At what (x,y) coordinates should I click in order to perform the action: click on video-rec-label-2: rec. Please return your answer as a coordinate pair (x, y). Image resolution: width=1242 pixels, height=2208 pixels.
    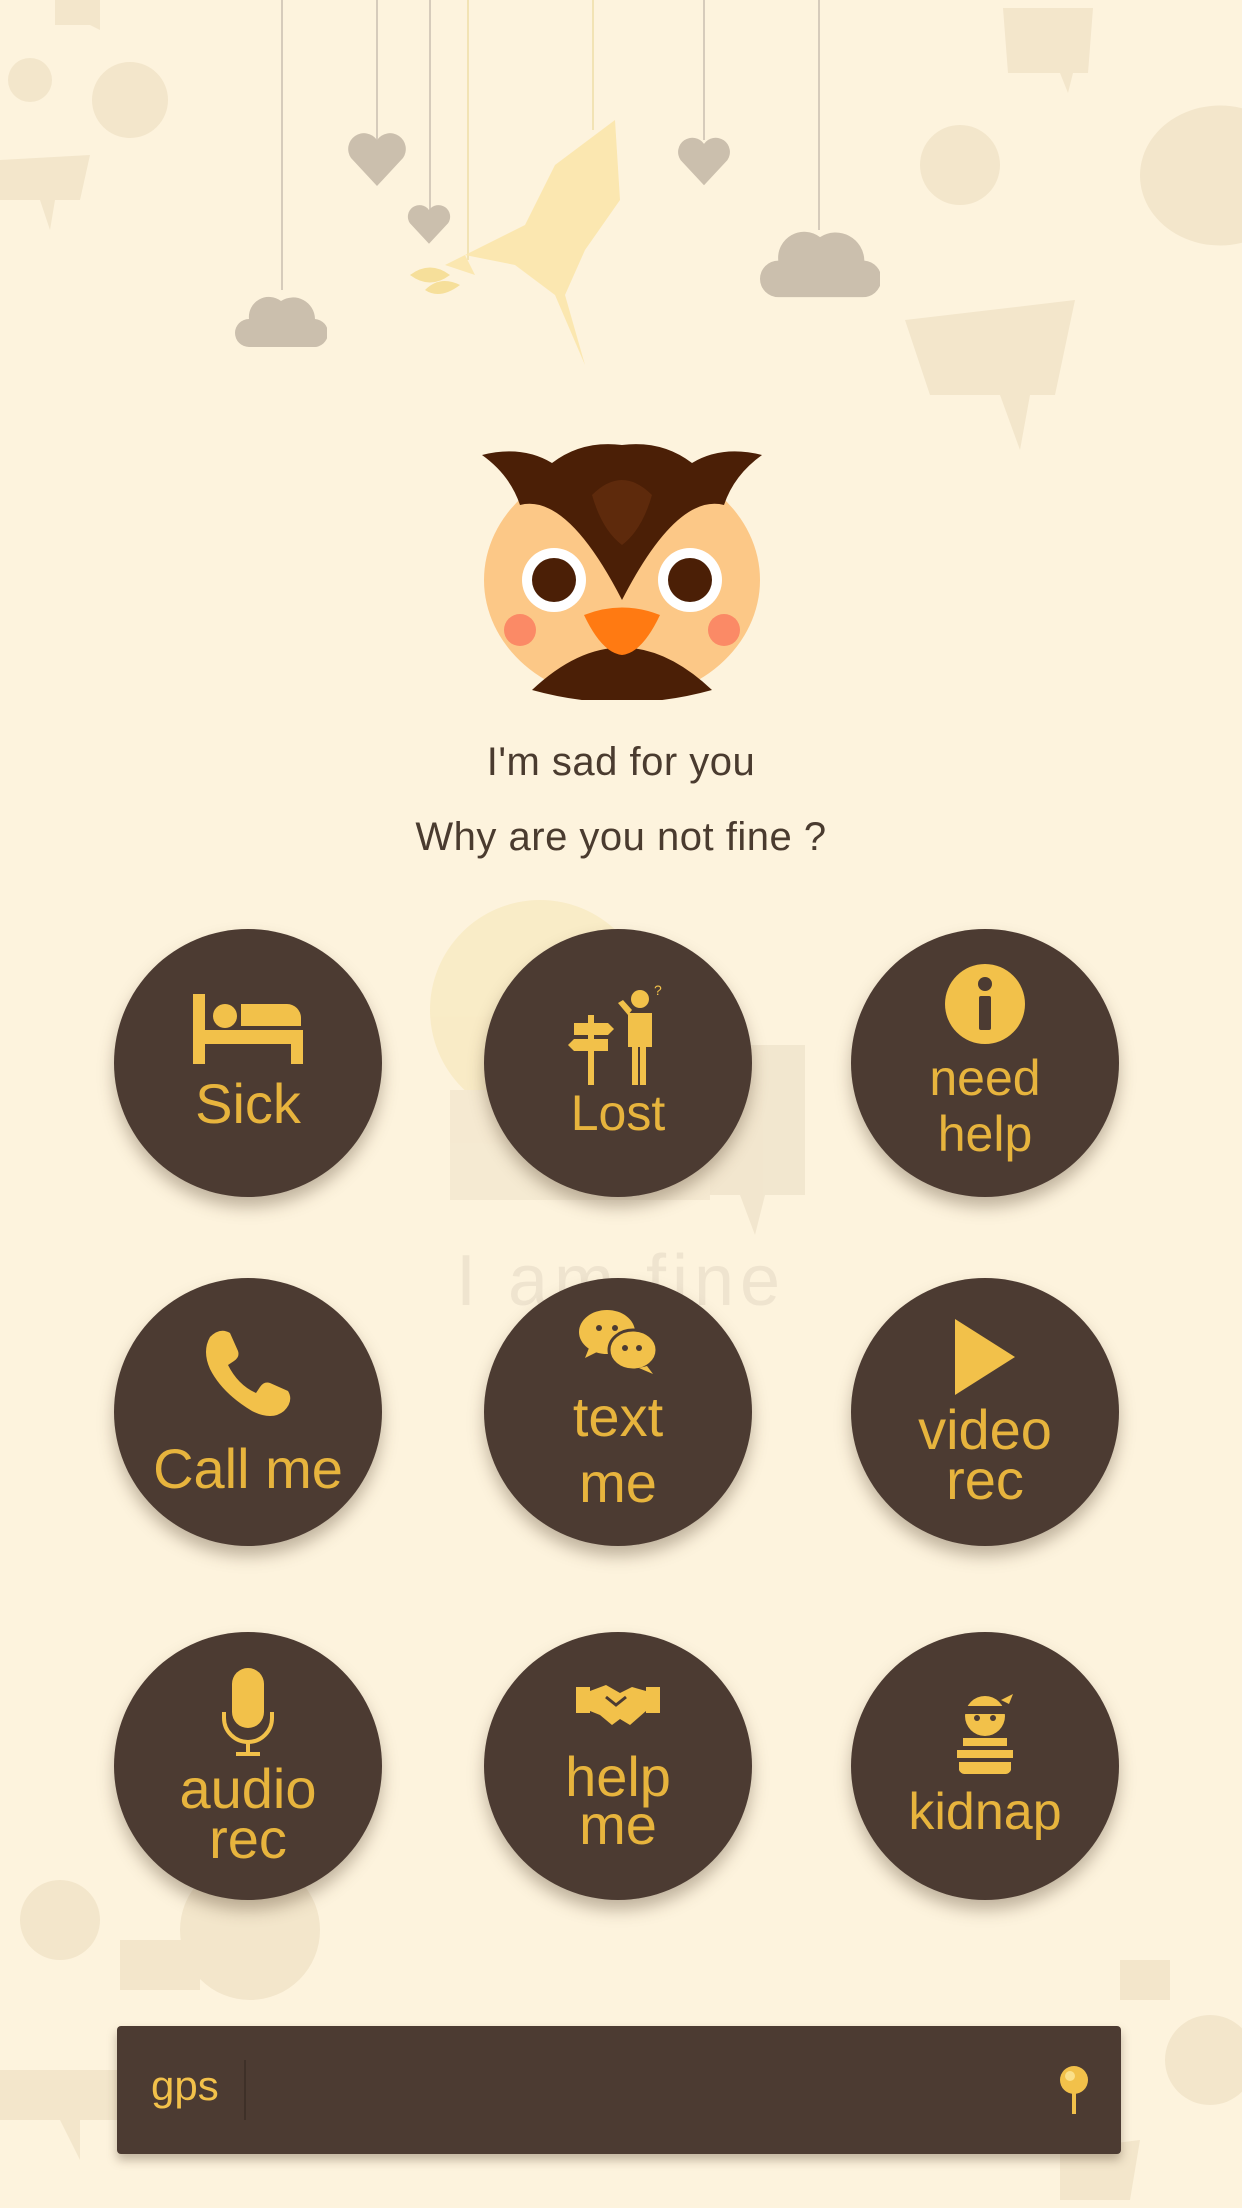
    Looking at the image, I should click on (985, 1479).